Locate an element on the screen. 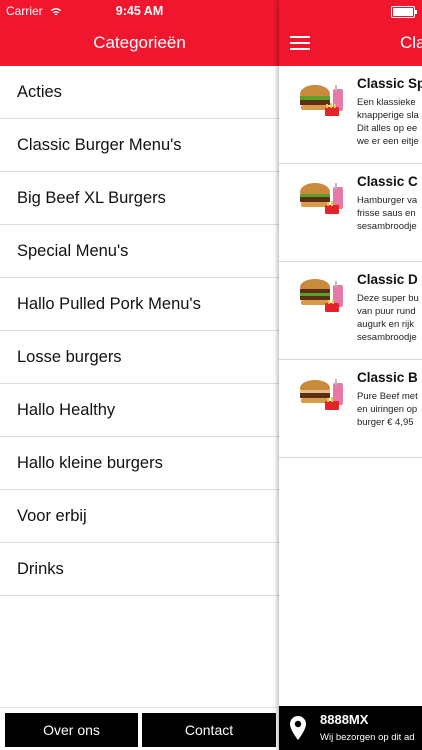  about-us-button: Over ons is located at coordinates (71, 730).